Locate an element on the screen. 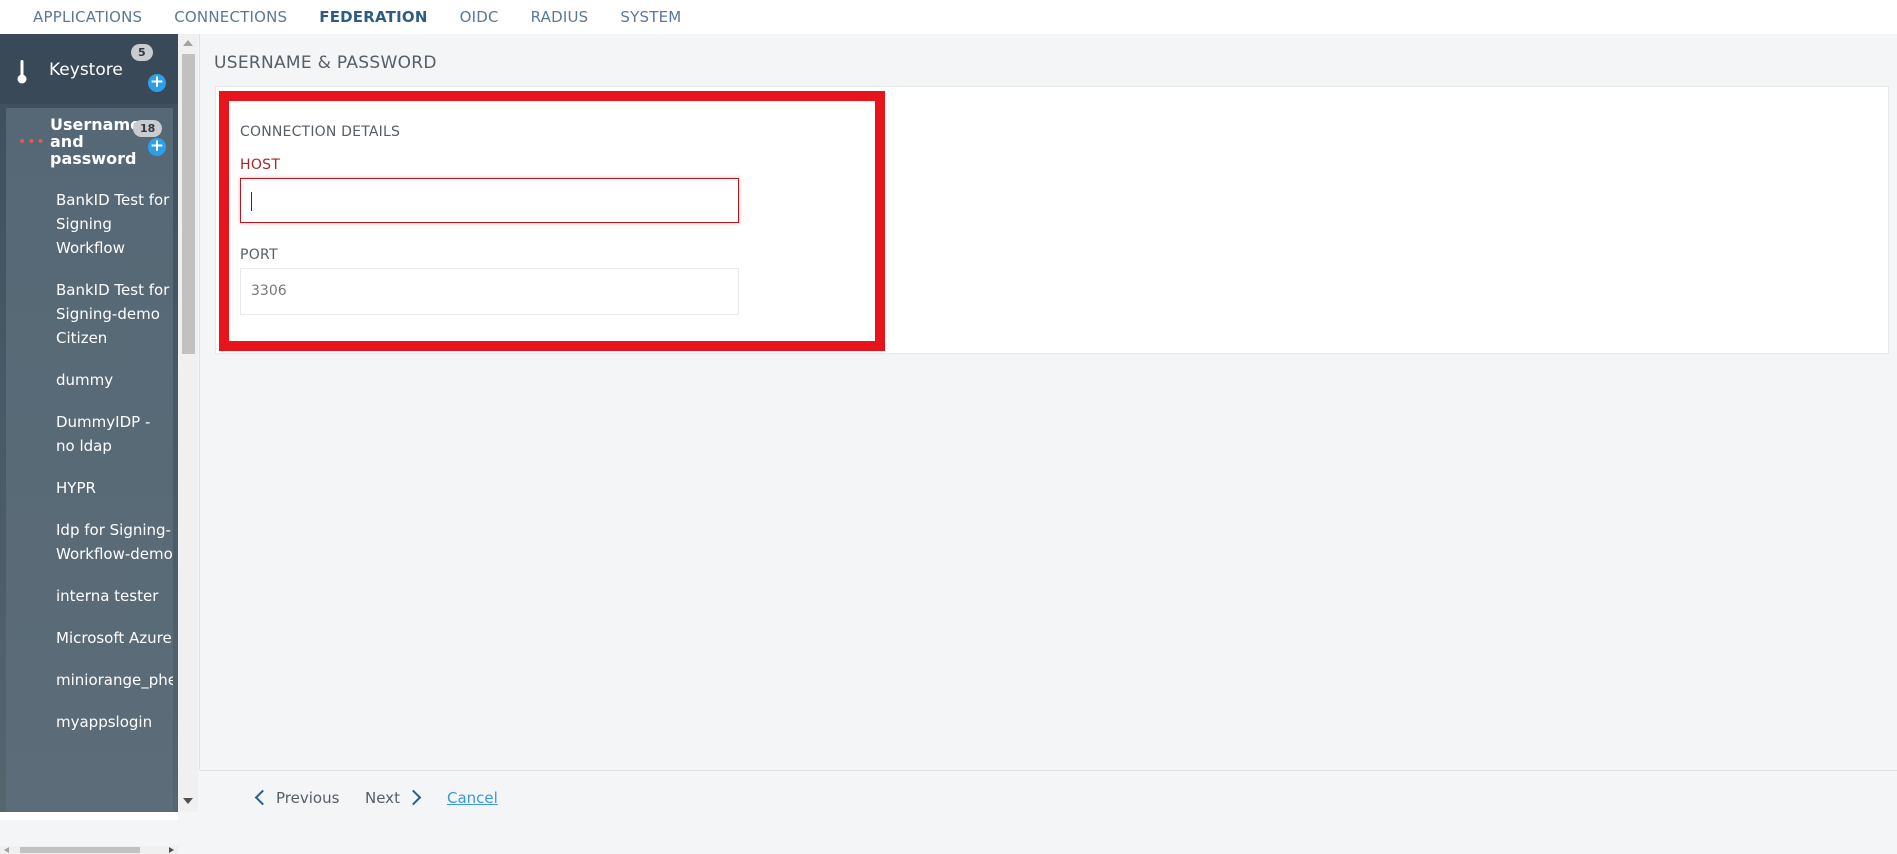  tab-system: SYSTEM is located at coordinates (650, 17).